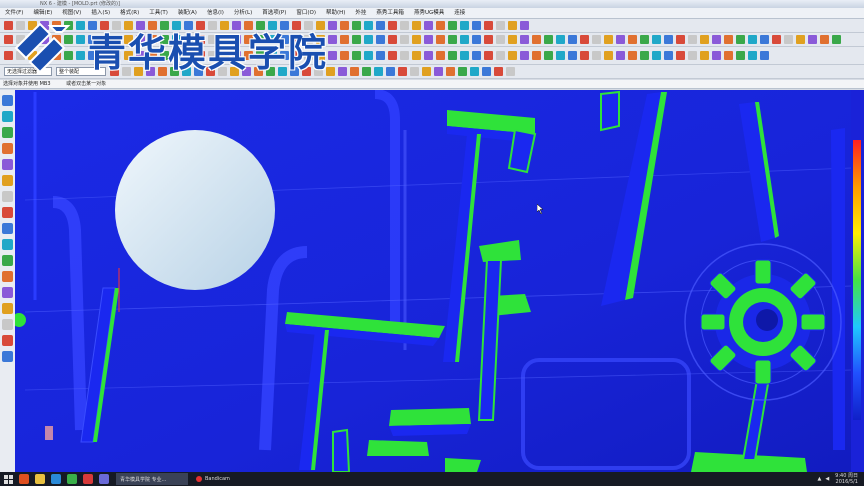  Describe the element at coordinates (216, 479) in the screenshot. I see `taskbar-task-bandicam: Bandicam` at that location.